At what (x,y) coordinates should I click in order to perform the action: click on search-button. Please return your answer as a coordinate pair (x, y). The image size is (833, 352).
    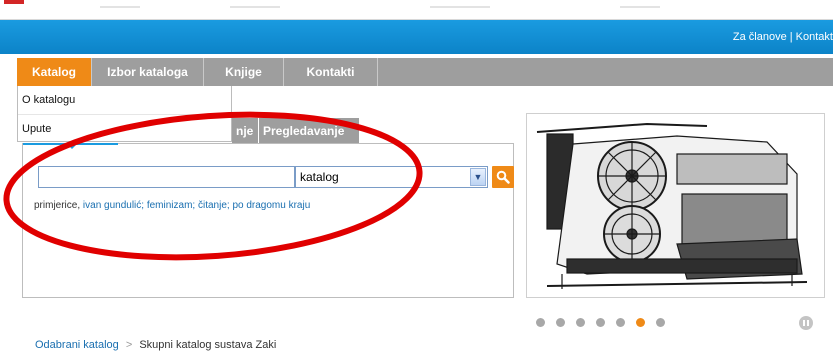
    Looking at the image, I should click on (503, 177).